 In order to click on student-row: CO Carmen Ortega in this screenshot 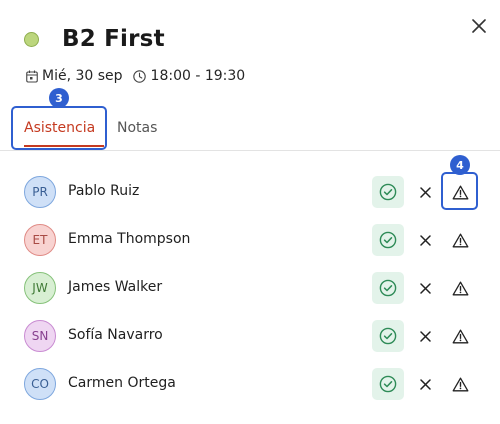, I will do `click(250, 384)`.